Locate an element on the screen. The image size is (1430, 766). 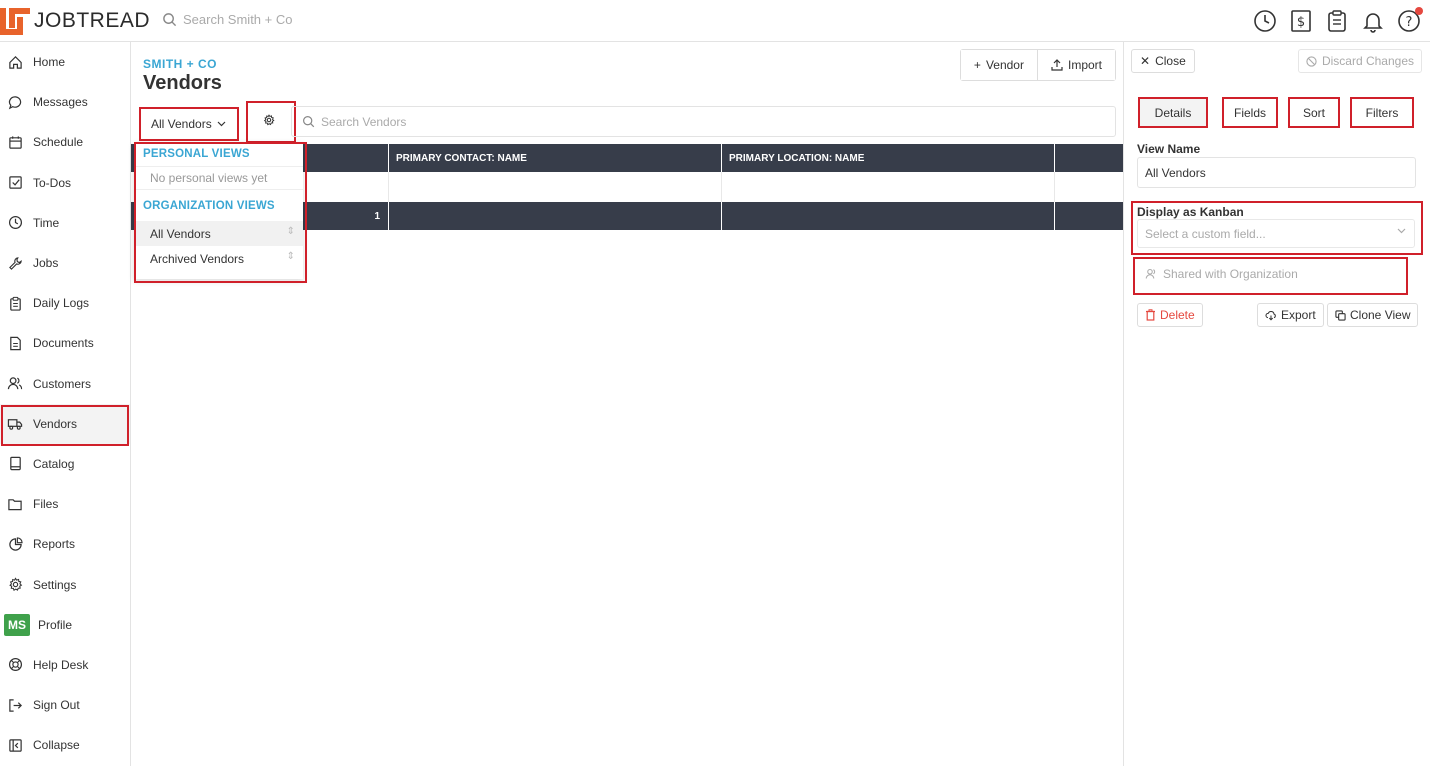
vendor-search-input: Search Vendors is located at coordinates (363, 122).